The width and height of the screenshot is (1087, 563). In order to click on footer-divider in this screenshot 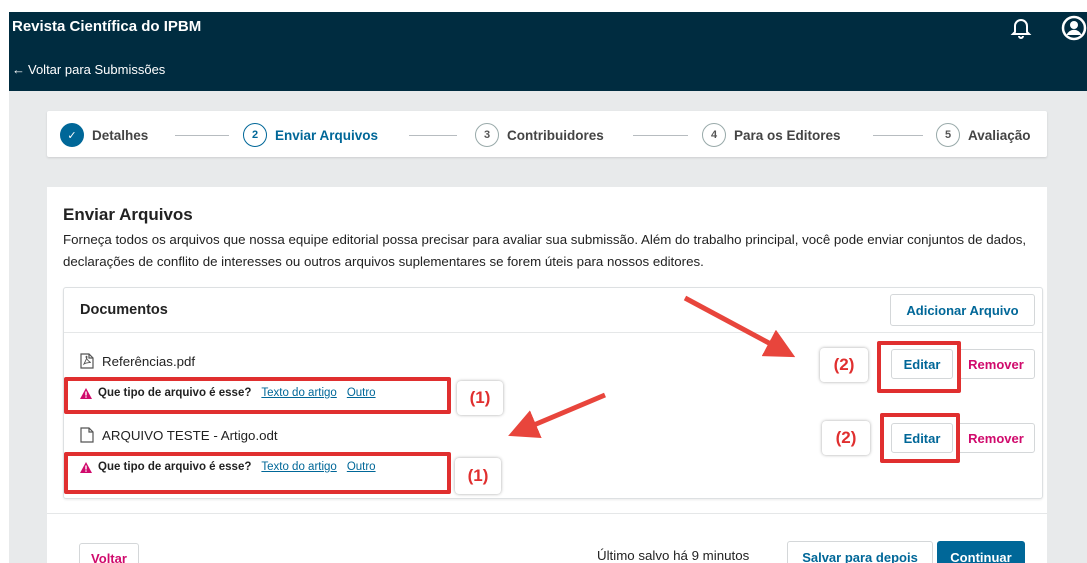, I will do `click(547, 513)`.